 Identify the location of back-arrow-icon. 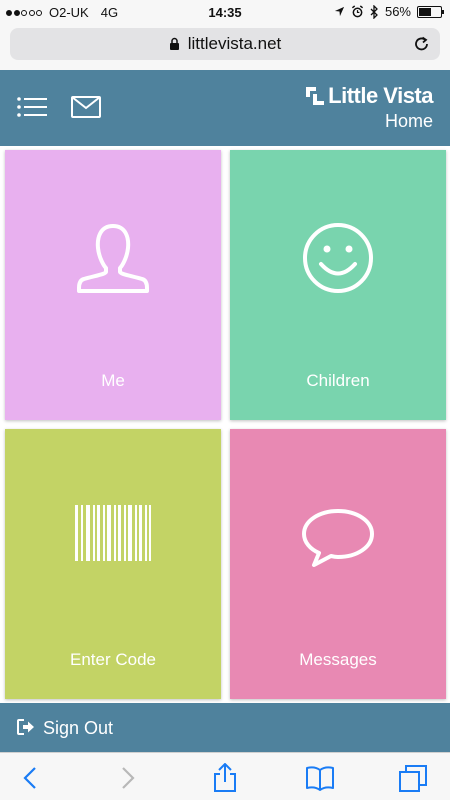
(29, 778).